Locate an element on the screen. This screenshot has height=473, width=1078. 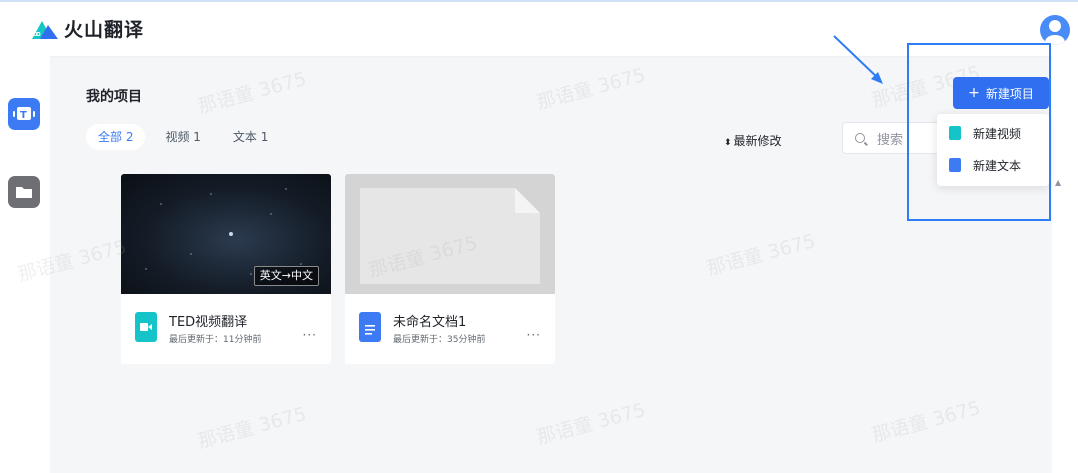
project-card: 英文→中文 TED视频翻译 最后更新于：11分钟前 ··· is located at coordinates (226, 269).